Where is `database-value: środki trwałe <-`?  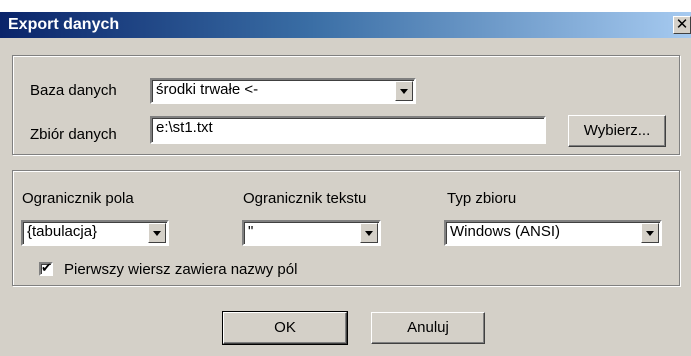 database-value: środki trwałe <- is located at coordinates (207, 89).